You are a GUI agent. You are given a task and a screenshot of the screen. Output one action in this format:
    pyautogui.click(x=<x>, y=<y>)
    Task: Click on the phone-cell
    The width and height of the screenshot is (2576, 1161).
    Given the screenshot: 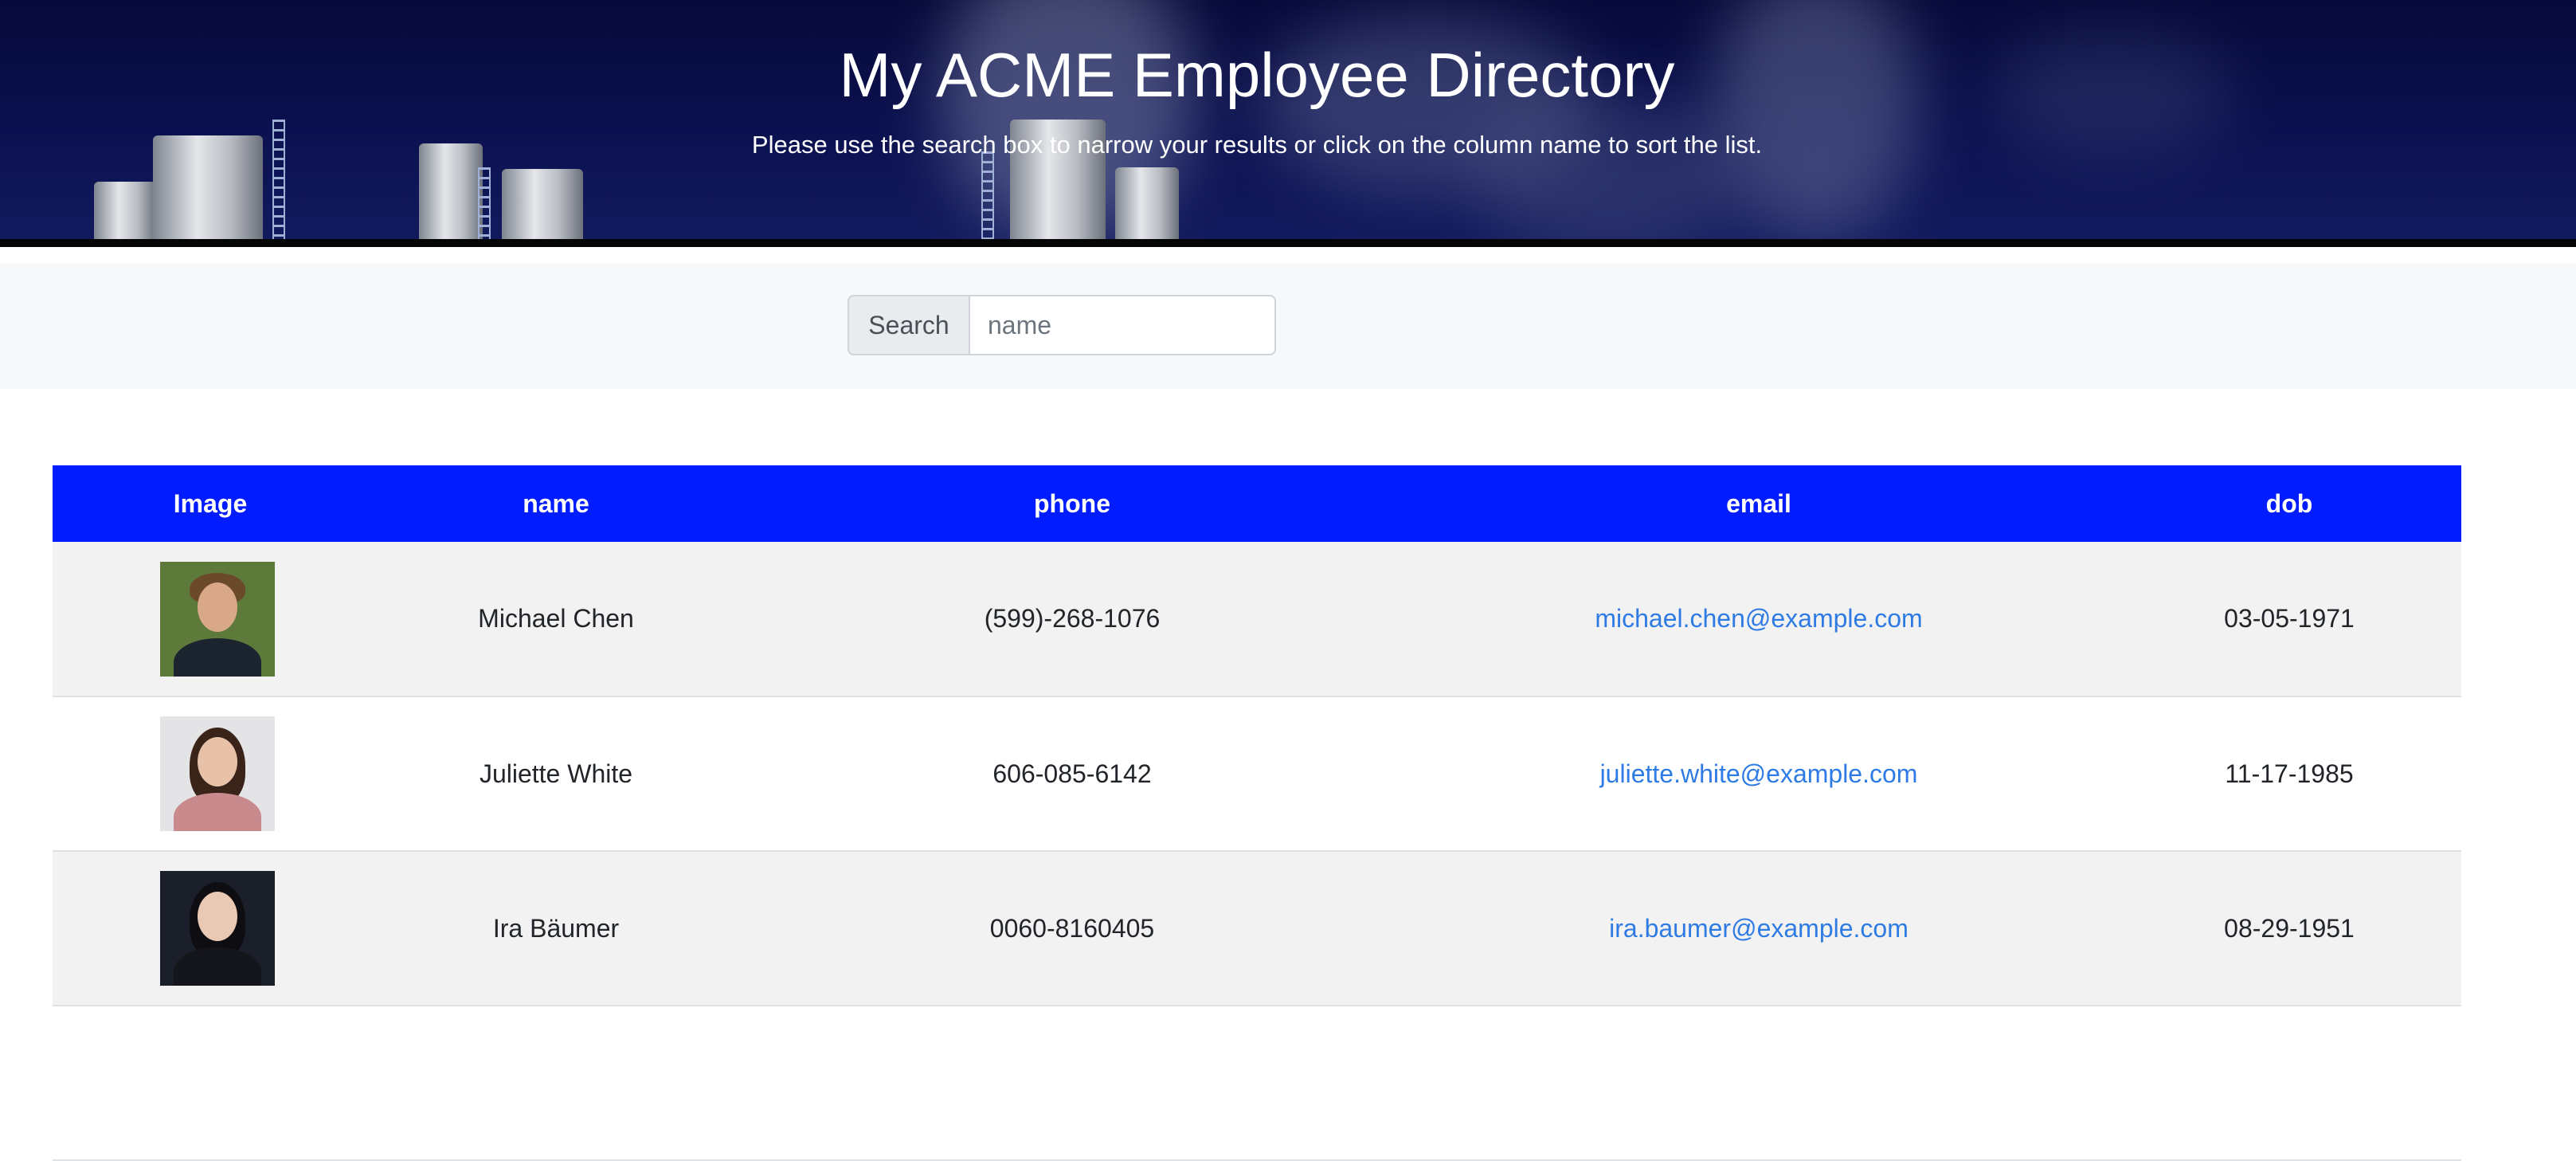 What is the action you would take?
    pyautogui.click(x=1072, y=1083)
    